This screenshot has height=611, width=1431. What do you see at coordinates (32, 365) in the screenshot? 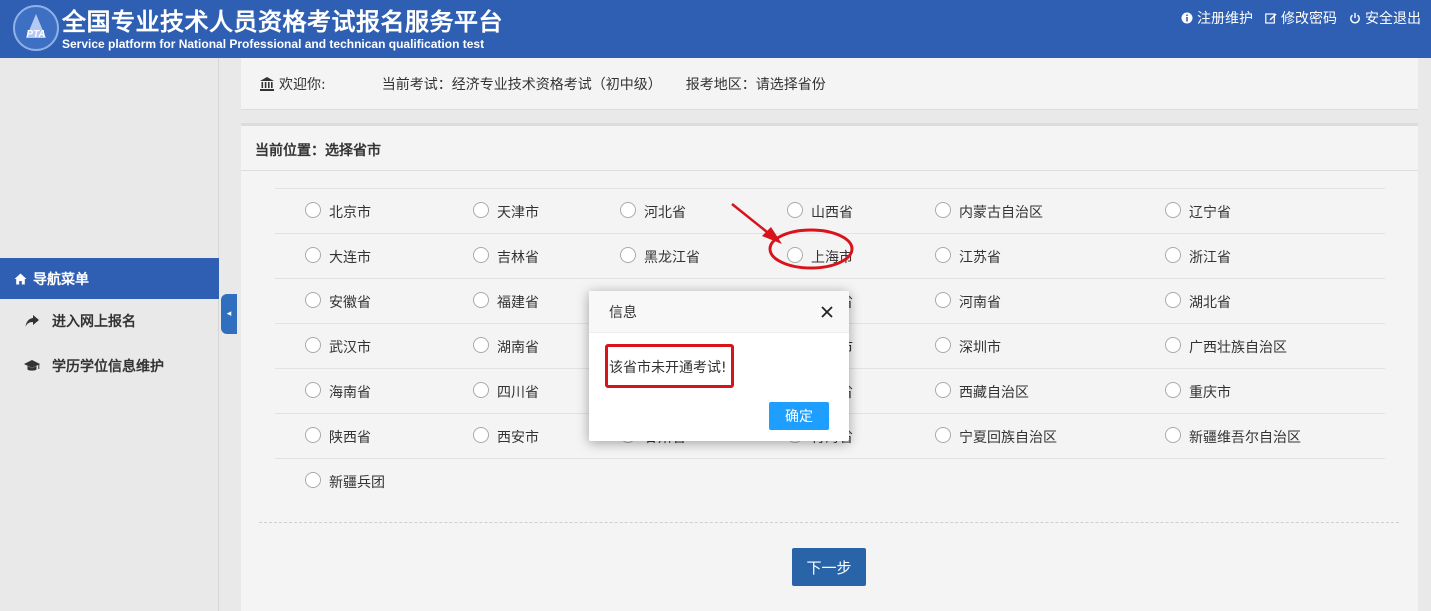
I see `graduation-cap-icon` at bounding box center [32, 365].